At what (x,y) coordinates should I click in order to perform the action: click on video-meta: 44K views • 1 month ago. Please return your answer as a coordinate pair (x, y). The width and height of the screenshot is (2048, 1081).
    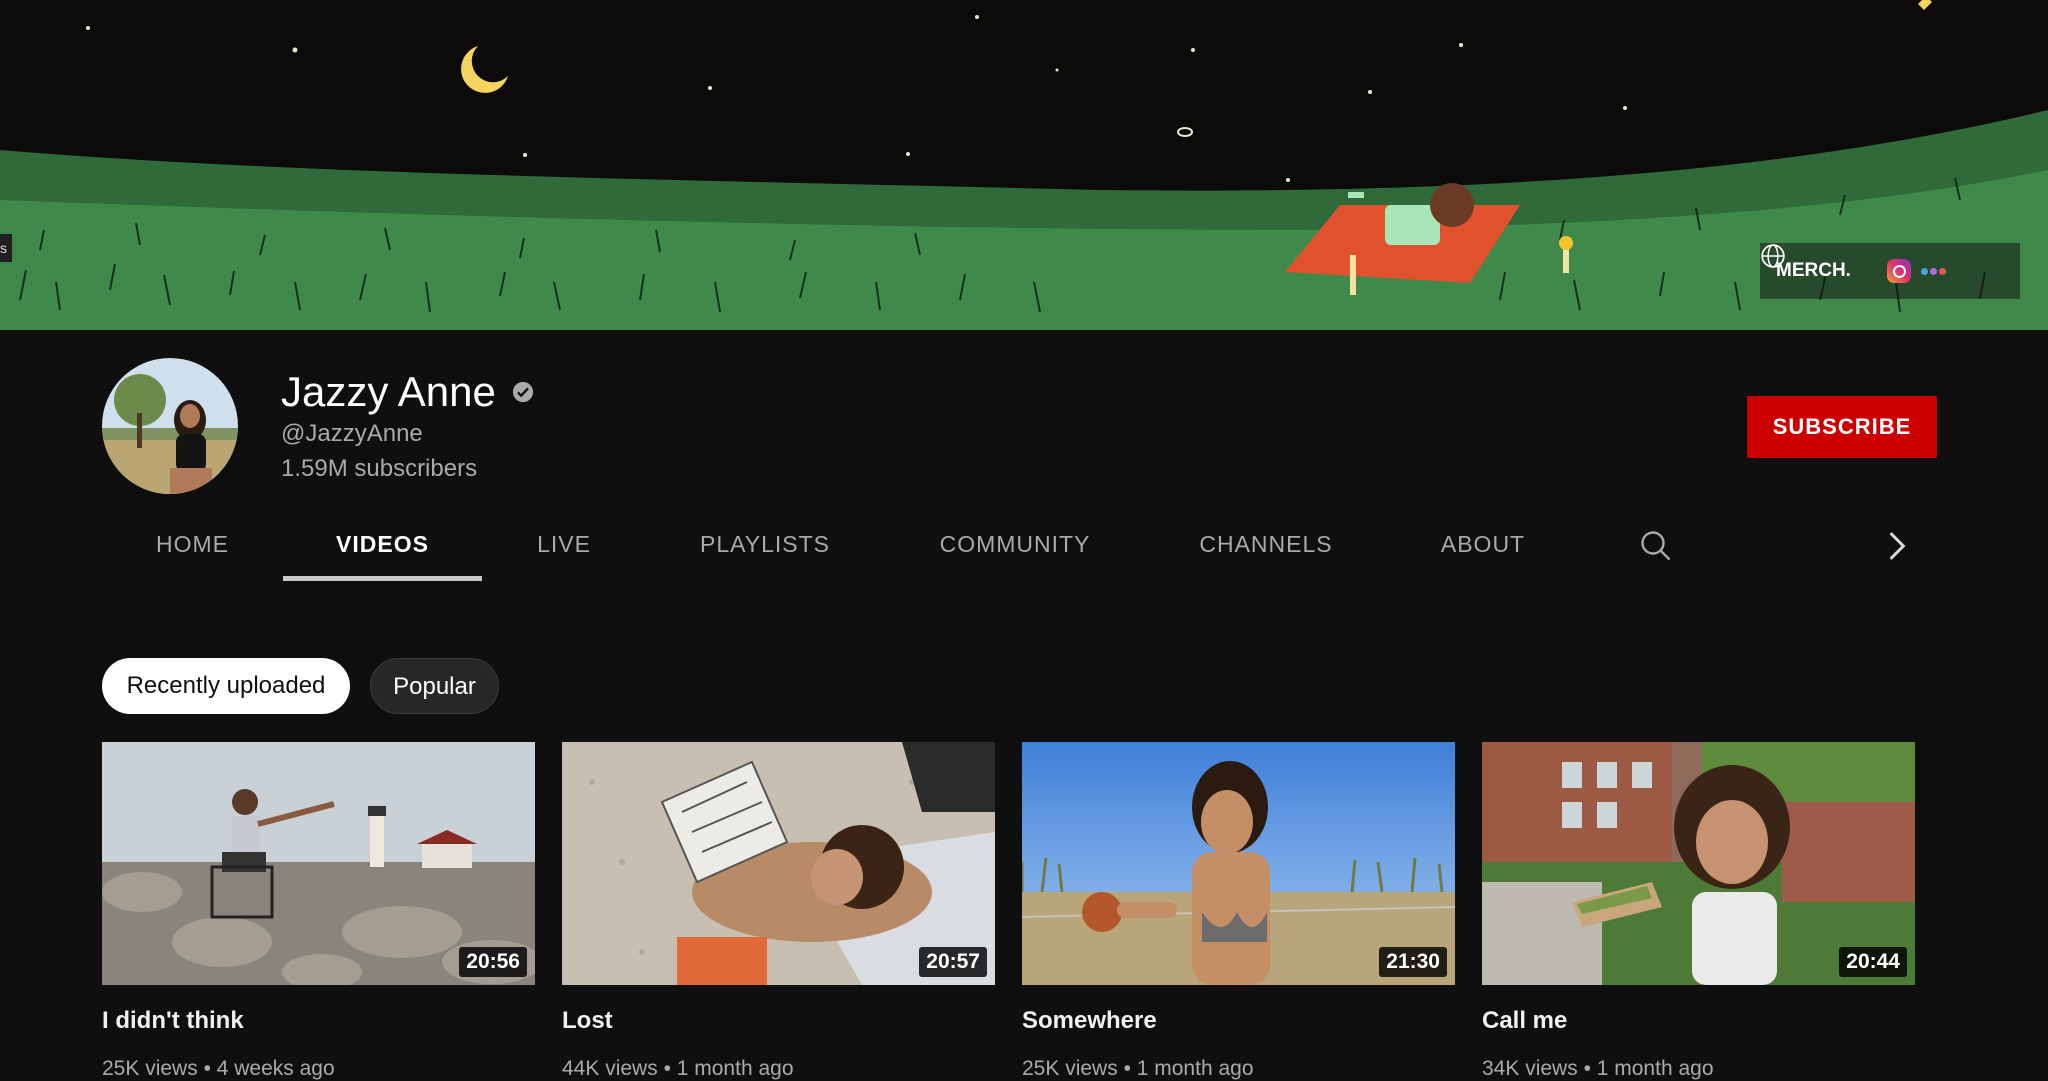
    Looking at the image, I should click on (778, 1069).